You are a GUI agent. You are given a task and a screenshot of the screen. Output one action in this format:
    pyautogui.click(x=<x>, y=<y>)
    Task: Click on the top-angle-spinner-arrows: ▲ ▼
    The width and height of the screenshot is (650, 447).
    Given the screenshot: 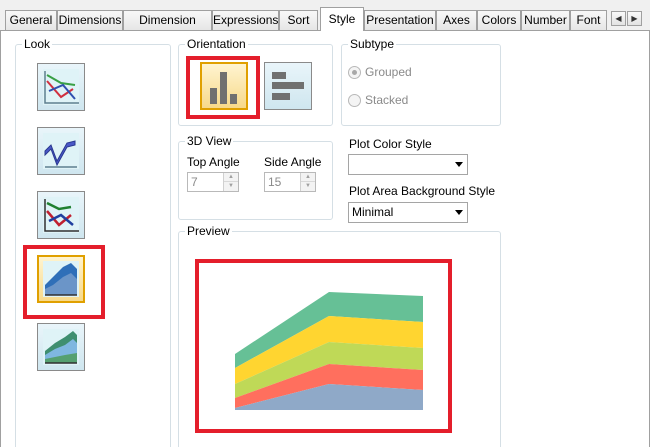 What is the action you would take?
    pyautogui.click(x=230, y=182)
    